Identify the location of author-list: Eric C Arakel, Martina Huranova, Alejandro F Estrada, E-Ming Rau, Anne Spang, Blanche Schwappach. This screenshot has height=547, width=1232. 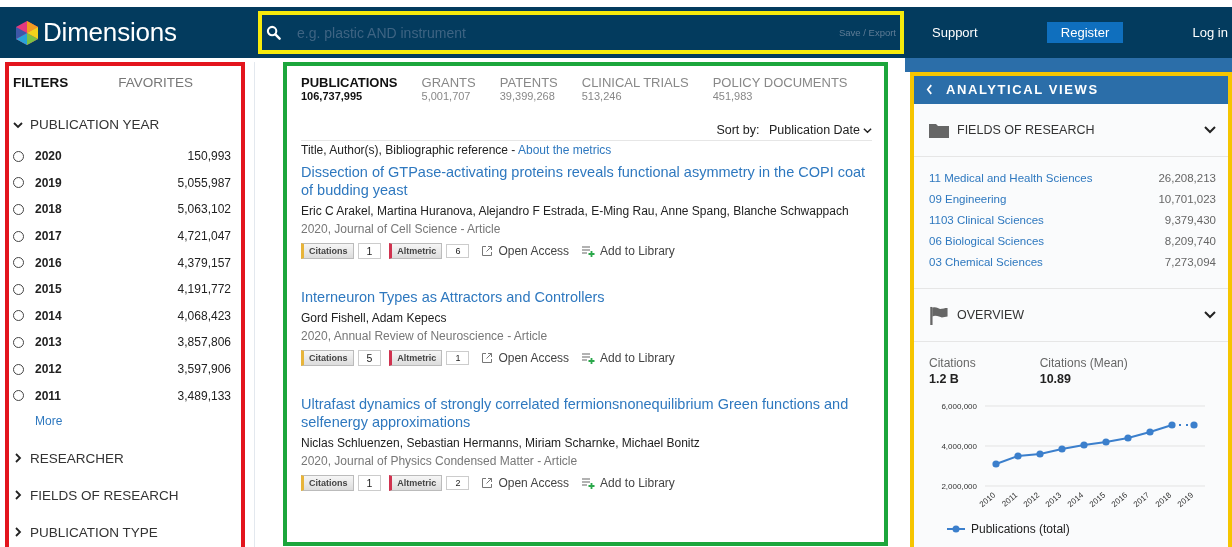
(575, 211).